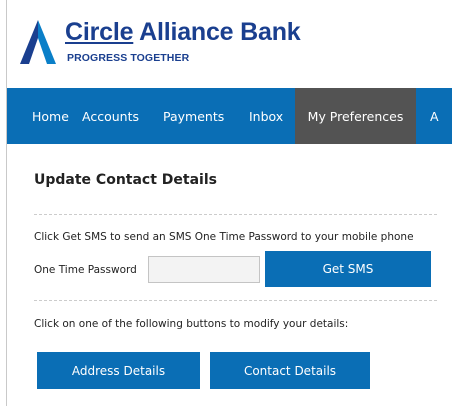 The width and height of the screenshot is (452, 406). I want to click on bank-logo: Circle Alliance Bank PROGRESS TOGETHER, so click(170, 44).